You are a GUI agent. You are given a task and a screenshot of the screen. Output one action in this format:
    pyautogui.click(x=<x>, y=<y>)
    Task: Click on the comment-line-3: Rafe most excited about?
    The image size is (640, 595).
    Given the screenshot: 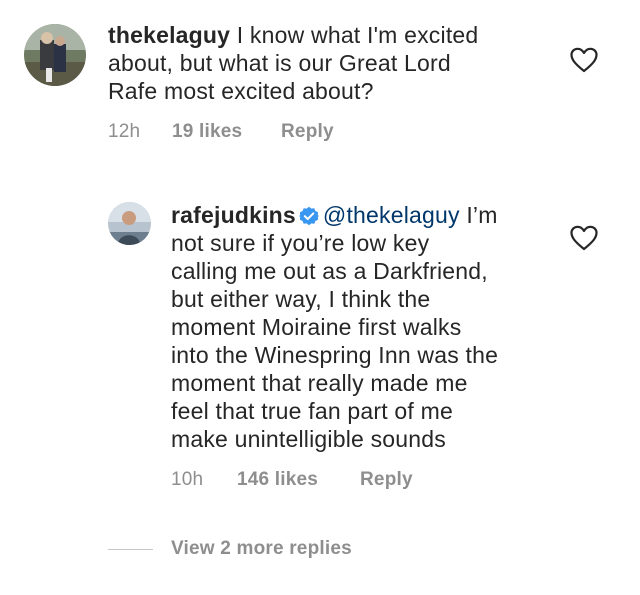 What is the action you would take?
    pyautogui.click(x=343, y=91)
    